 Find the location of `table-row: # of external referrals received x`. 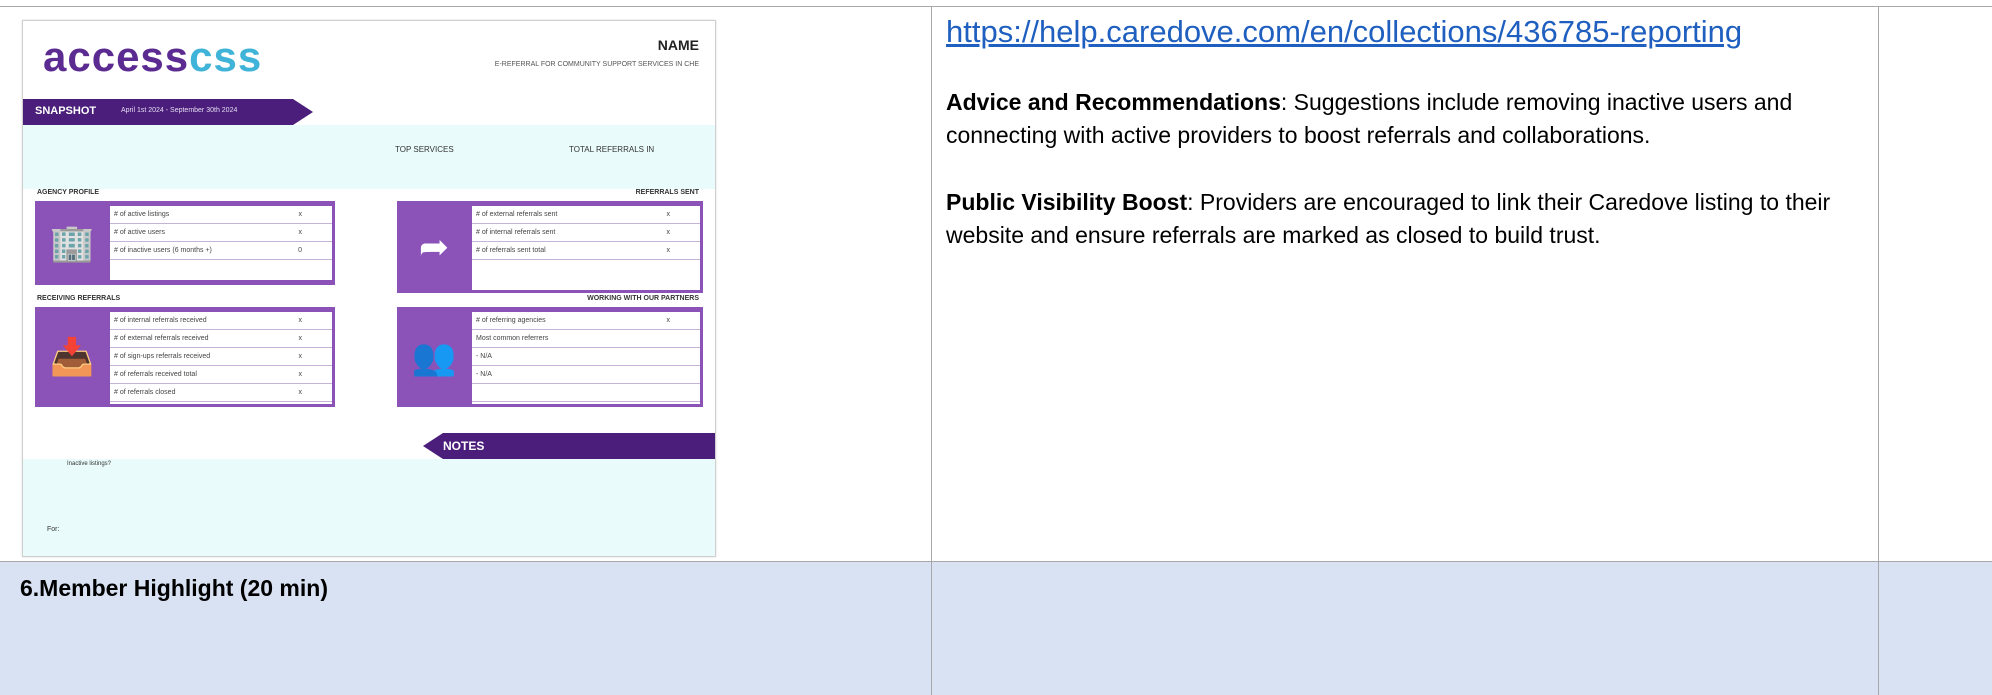

table-row: # of external referrals received x is located at coordinates (221, 339).